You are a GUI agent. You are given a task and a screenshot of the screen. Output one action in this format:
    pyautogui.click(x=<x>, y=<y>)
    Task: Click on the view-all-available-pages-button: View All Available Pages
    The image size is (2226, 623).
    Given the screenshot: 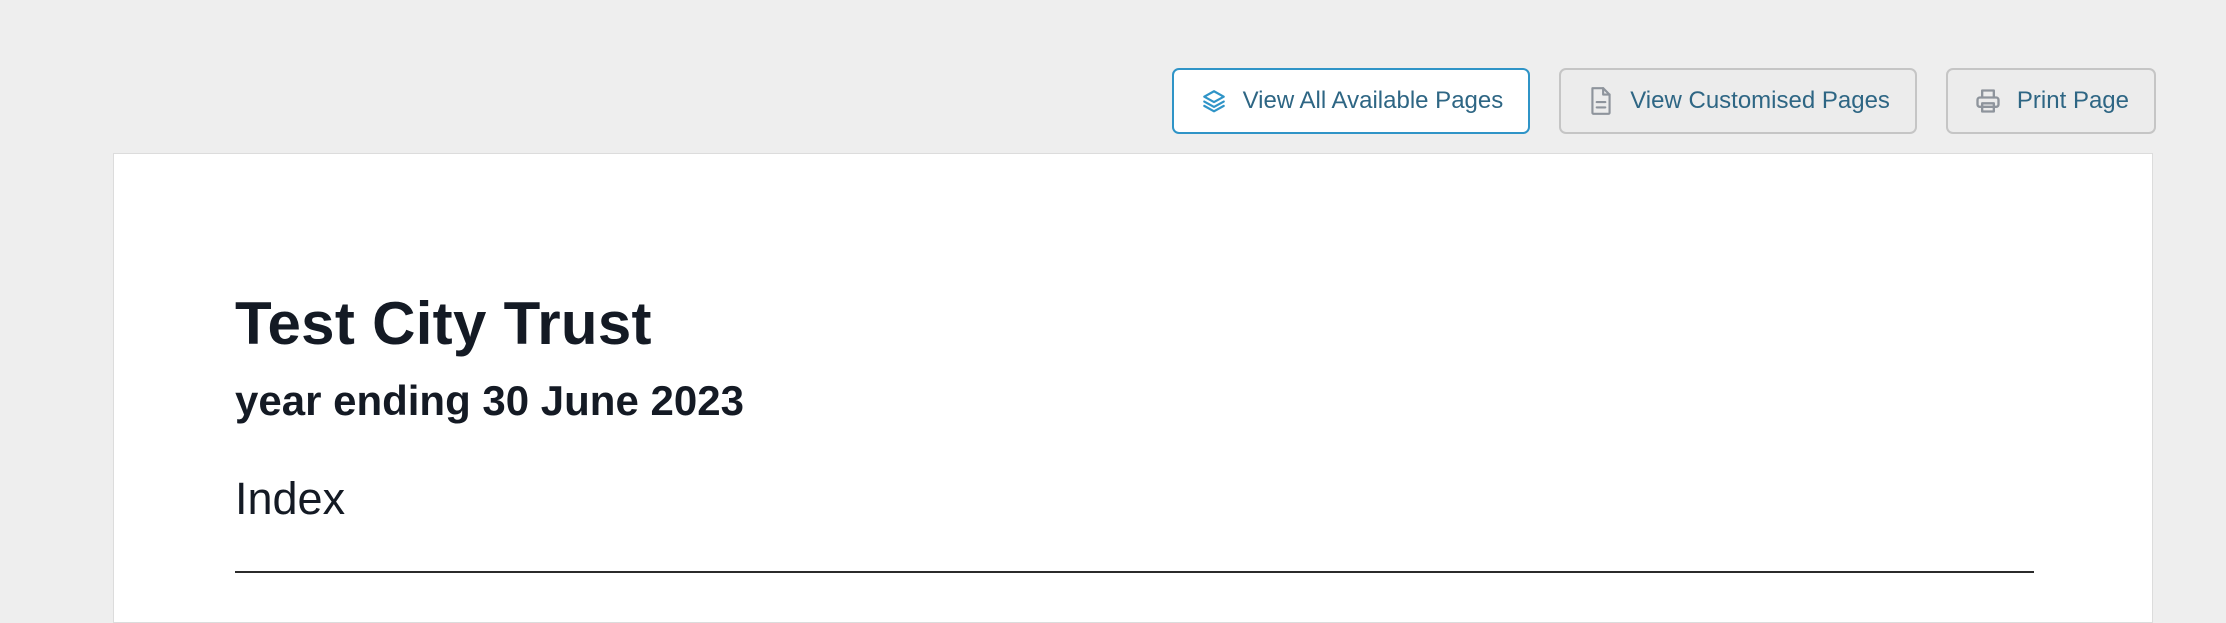 What is the action you would take?
    pyautogui.click(x=1351, y=101)
    